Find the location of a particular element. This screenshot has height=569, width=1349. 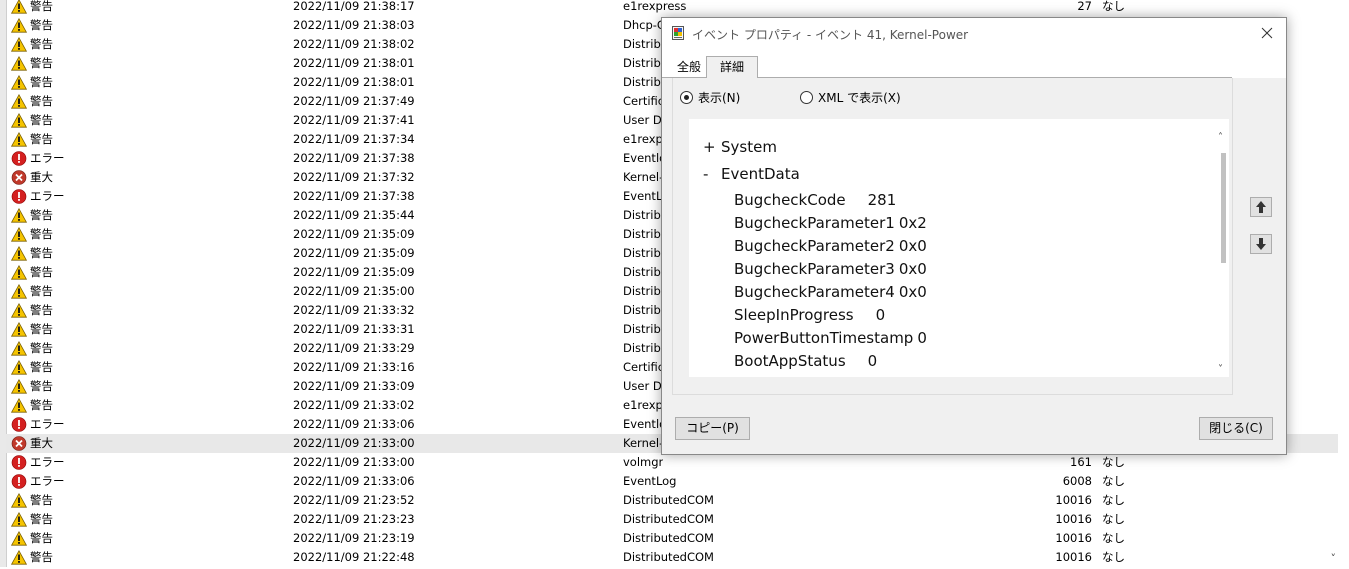

date-cell: 2022/11/09 21:37:38 is located at coordinates (354, 196).